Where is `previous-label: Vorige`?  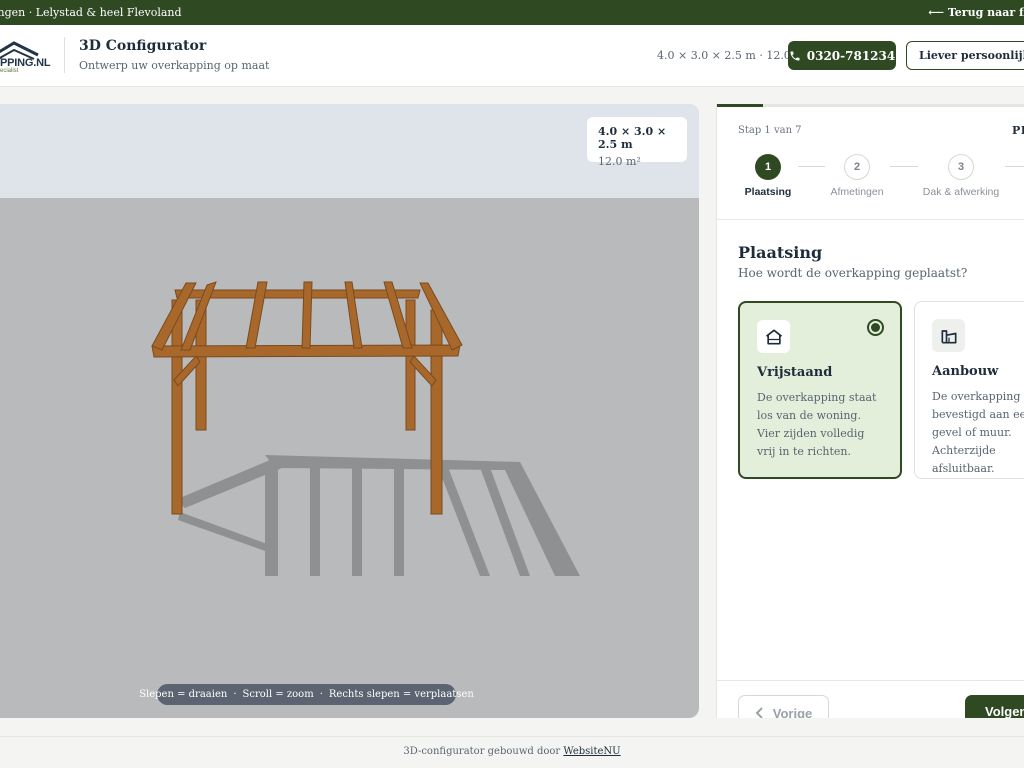
previous-label: Vorige is located at coordinates (792, 712).